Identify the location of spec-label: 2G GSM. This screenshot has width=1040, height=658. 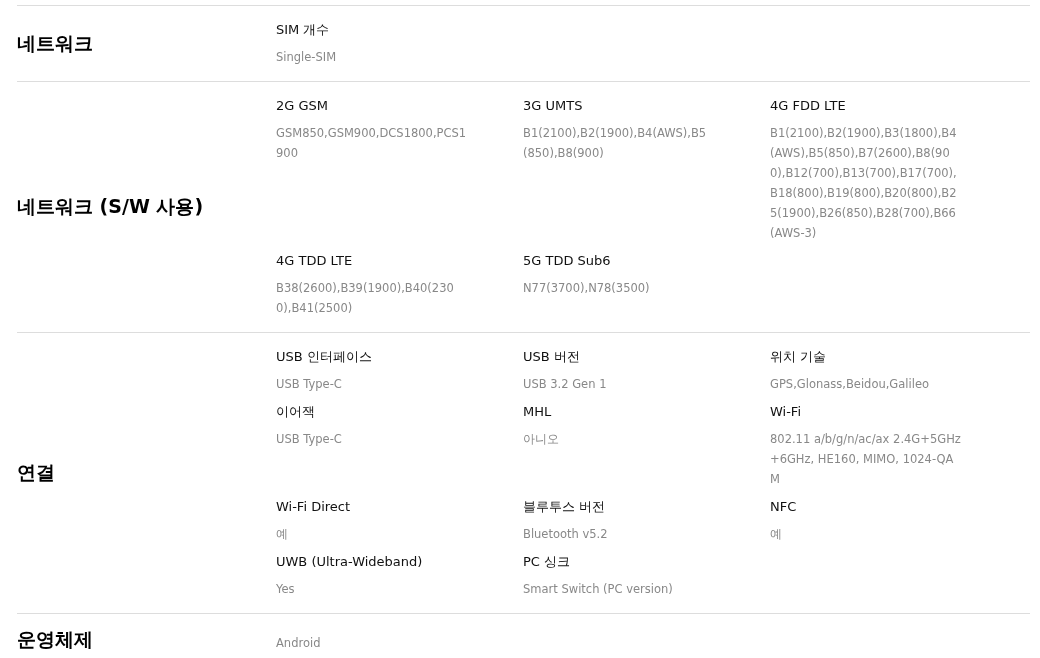
(303, 106).